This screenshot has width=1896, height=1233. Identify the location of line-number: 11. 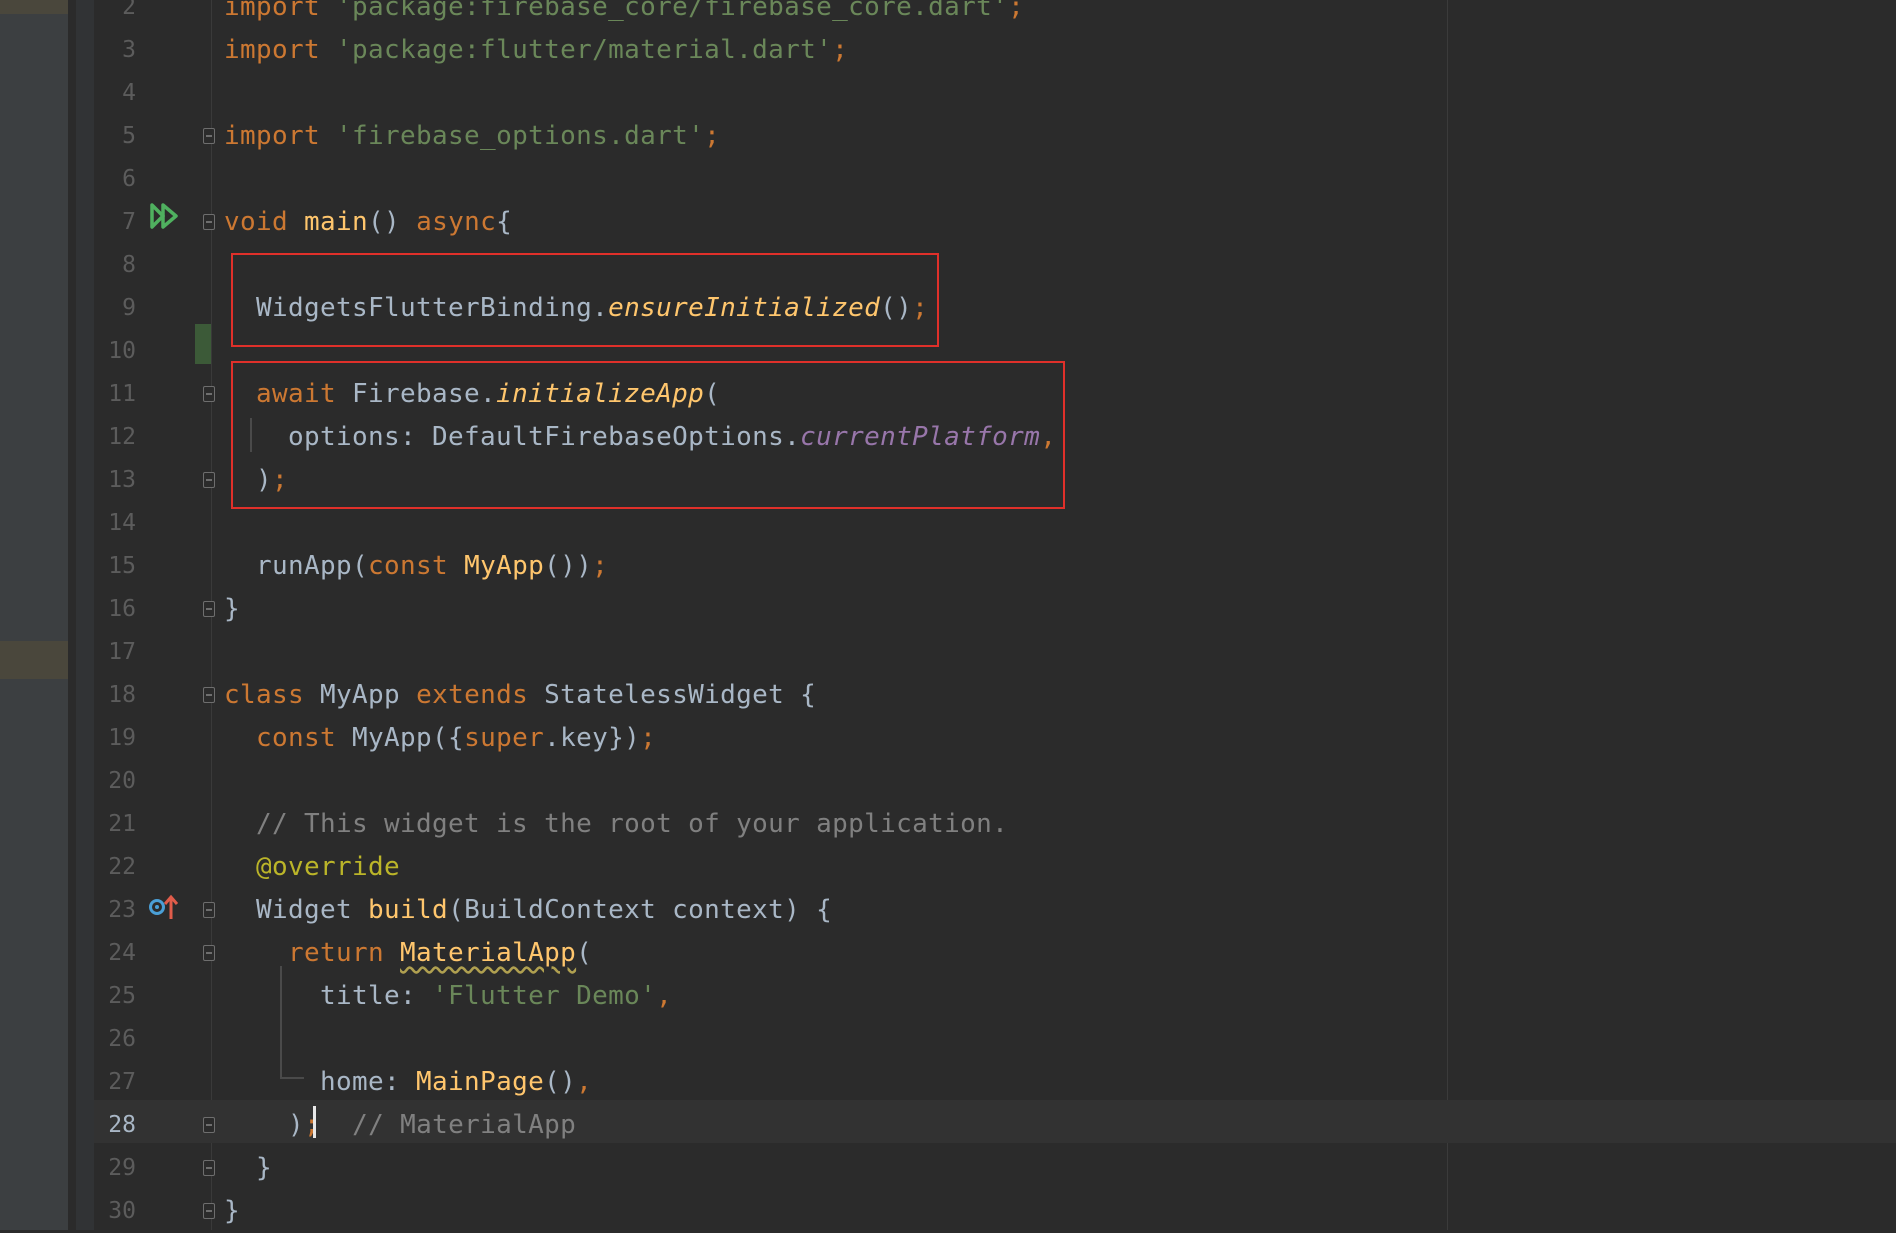
(122, 394).